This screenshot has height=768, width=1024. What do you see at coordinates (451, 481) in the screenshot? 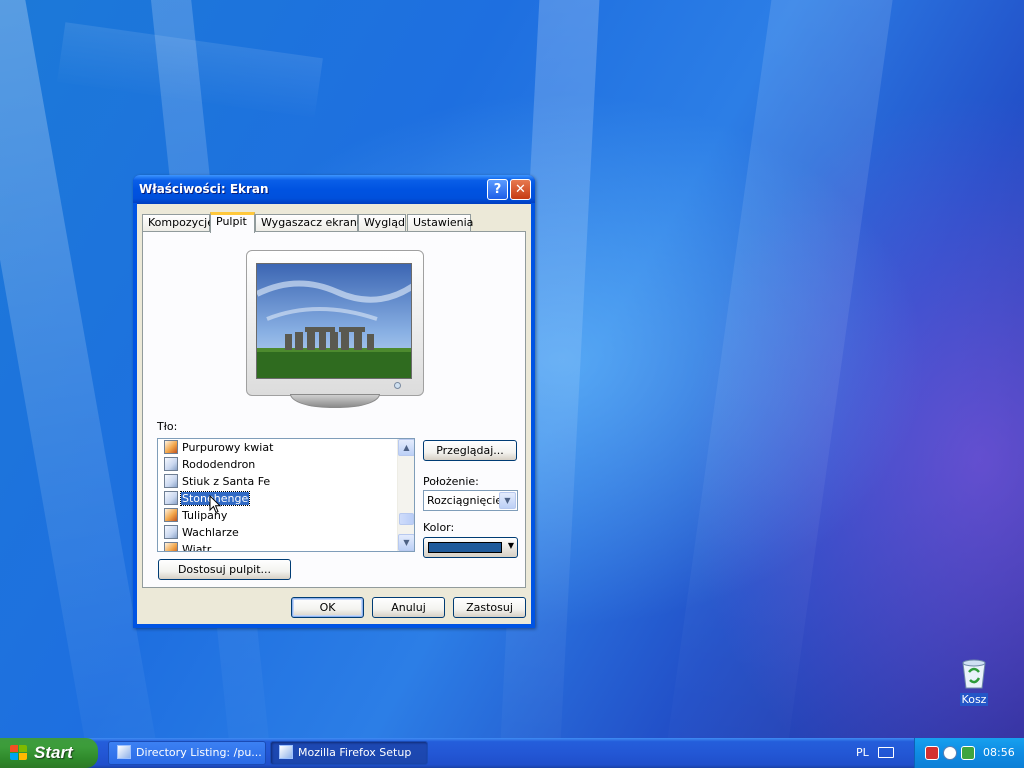
I see `position-label: Położenie:` at bounding box center [451, 481].